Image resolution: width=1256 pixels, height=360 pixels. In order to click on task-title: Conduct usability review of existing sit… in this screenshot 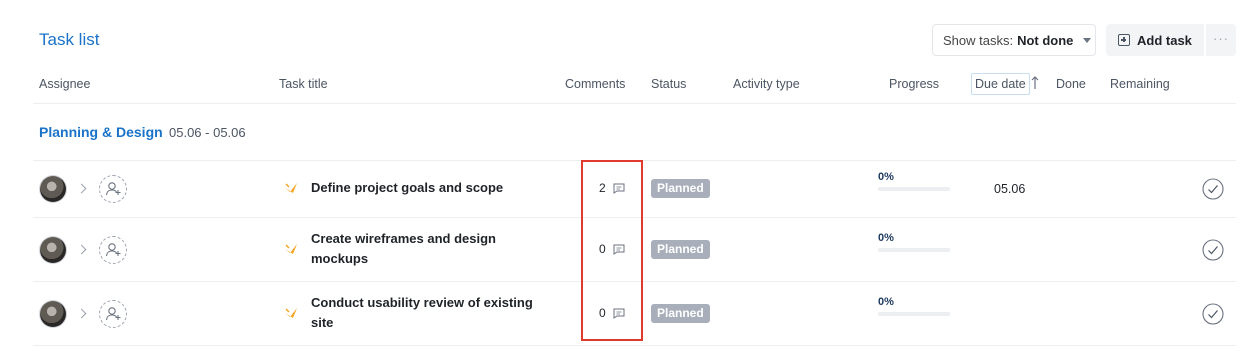, I will do `click(431, 313)`.